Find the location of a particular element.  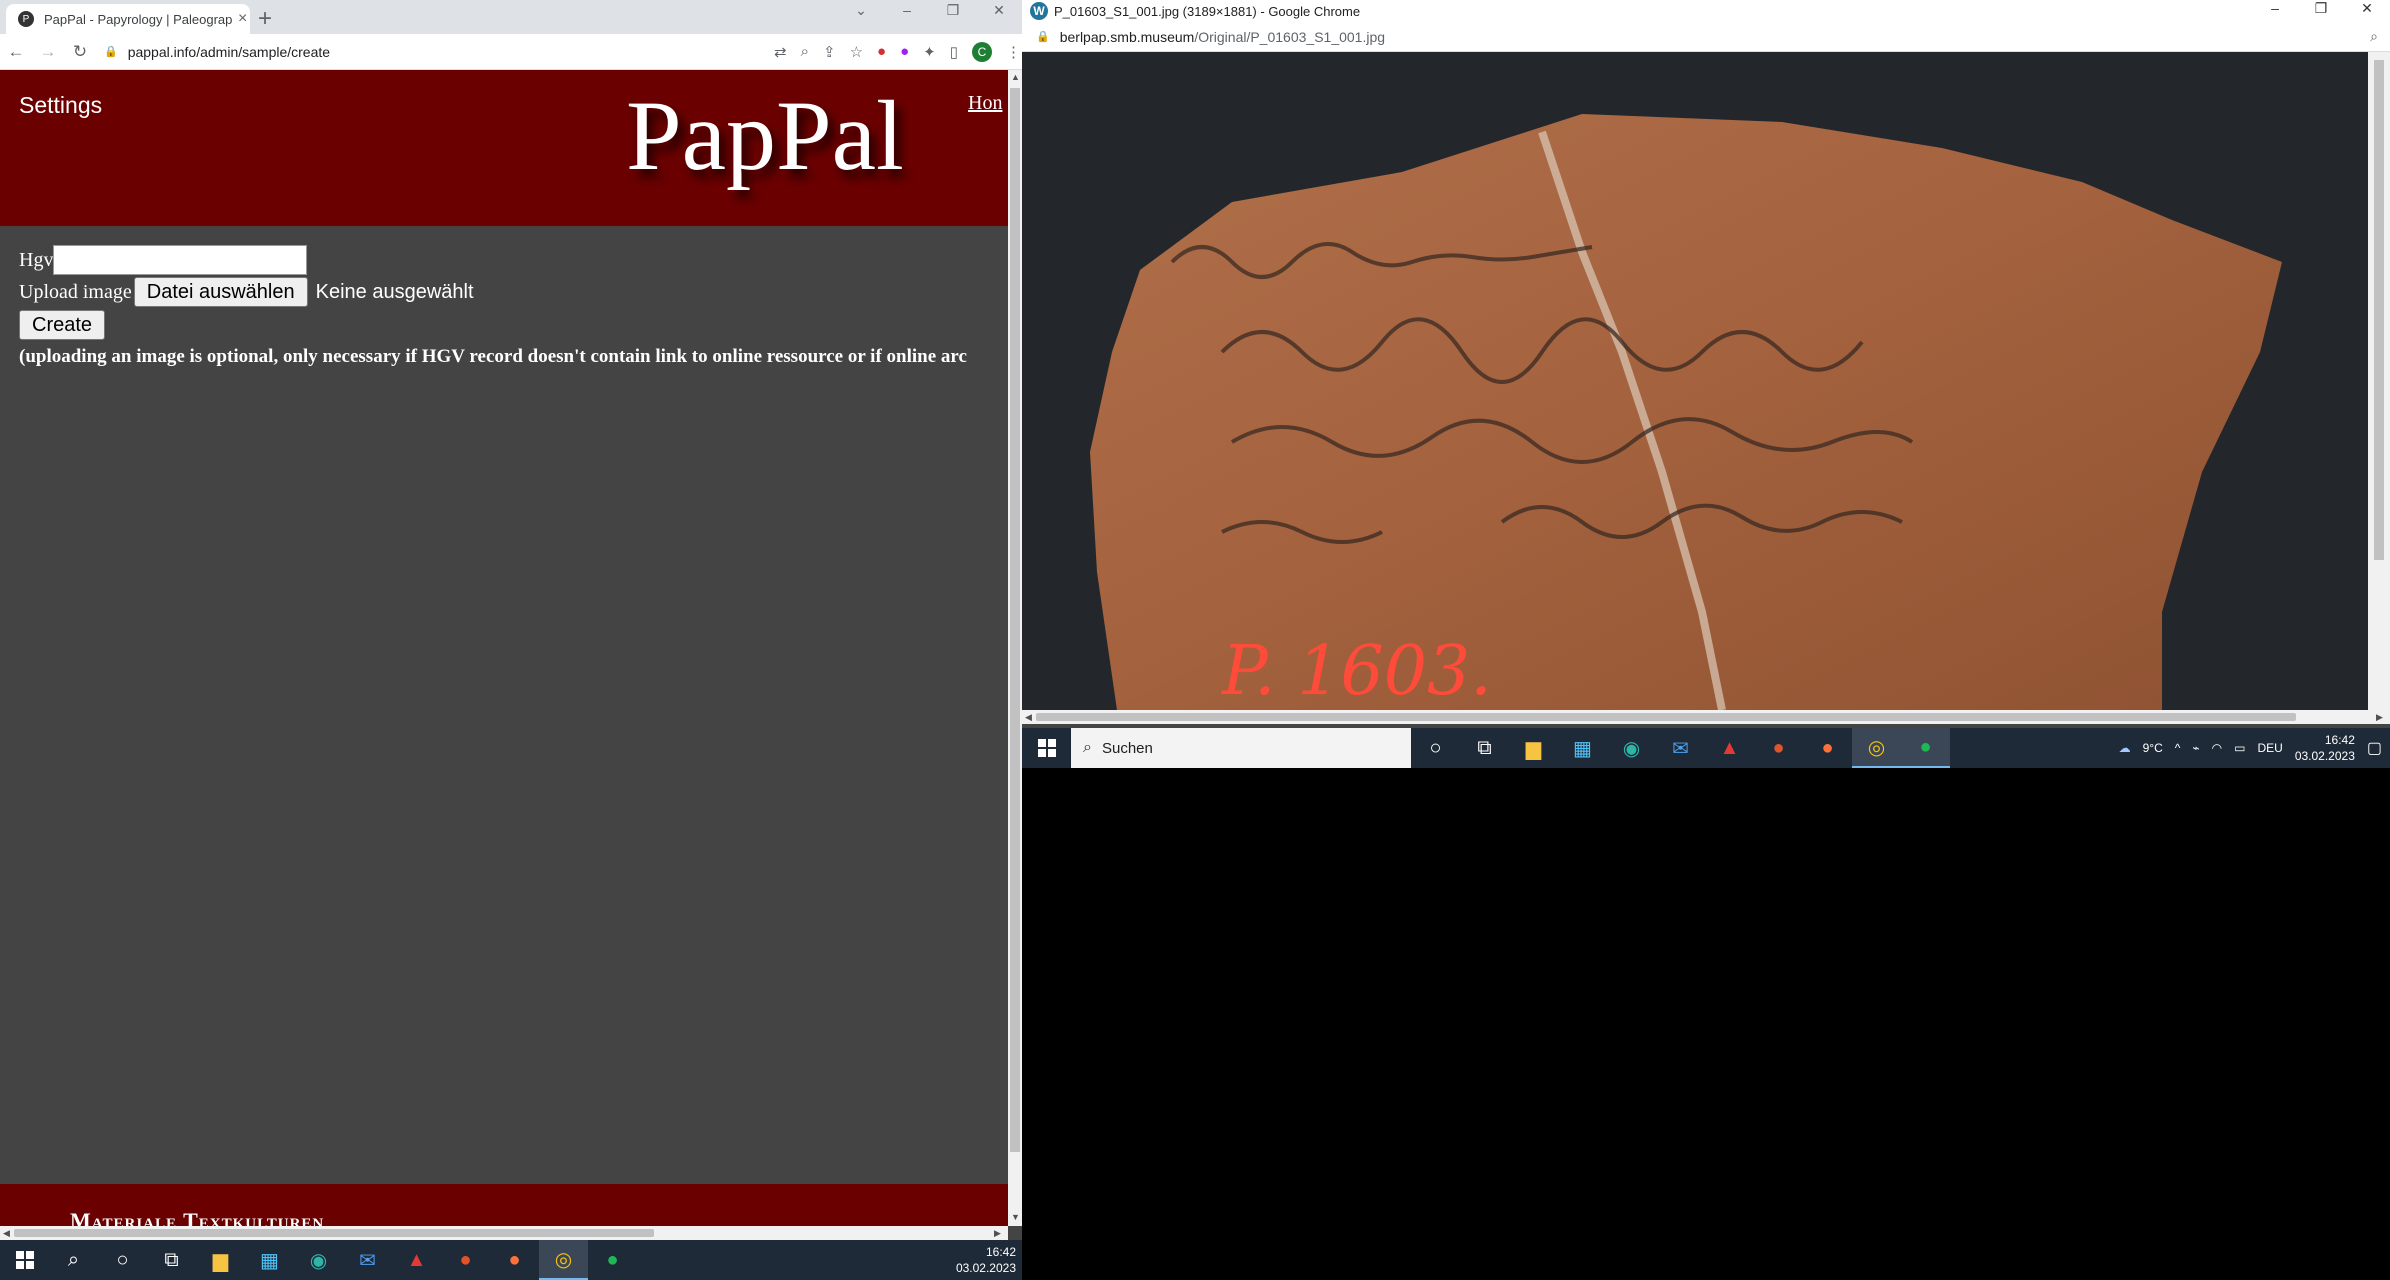

reload-icon: ↻ is located at coordinates (80, 52).